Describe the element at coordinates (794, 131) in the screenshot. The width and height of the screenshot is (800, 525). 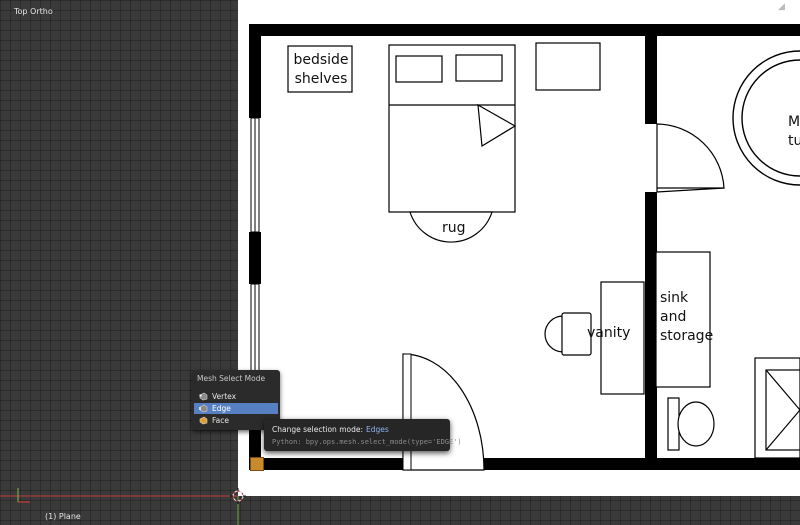
I see `label-tub: M tu` at that location.